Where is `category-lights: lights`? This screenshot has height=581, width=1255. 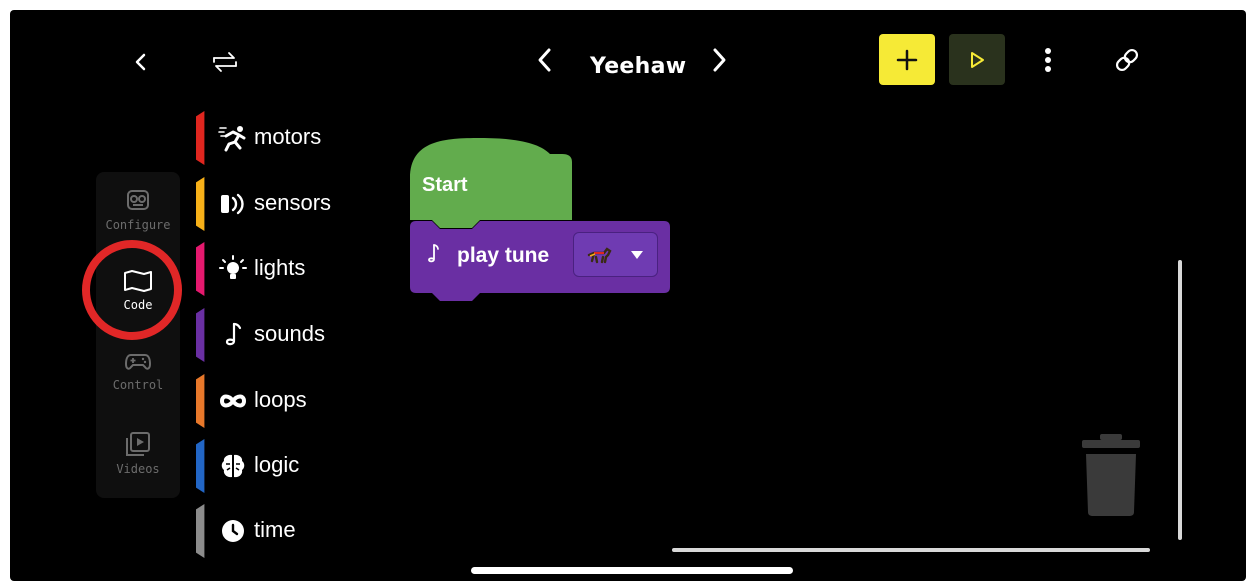
category-lights: lights is located at coordinates (296, 269).